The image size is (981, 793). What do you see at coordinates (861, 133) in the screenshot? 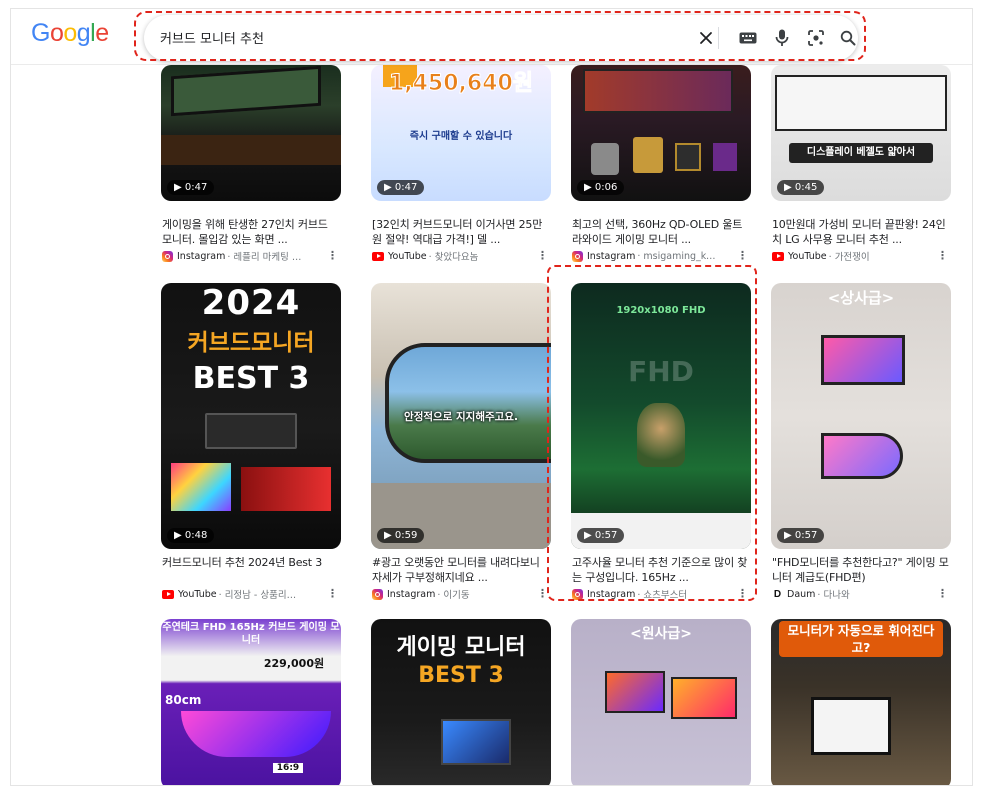
I see `video-thumbnail: 디스플레이 베젤도 얇아서 ▶ 0:45` at bounding box center [861, 133].